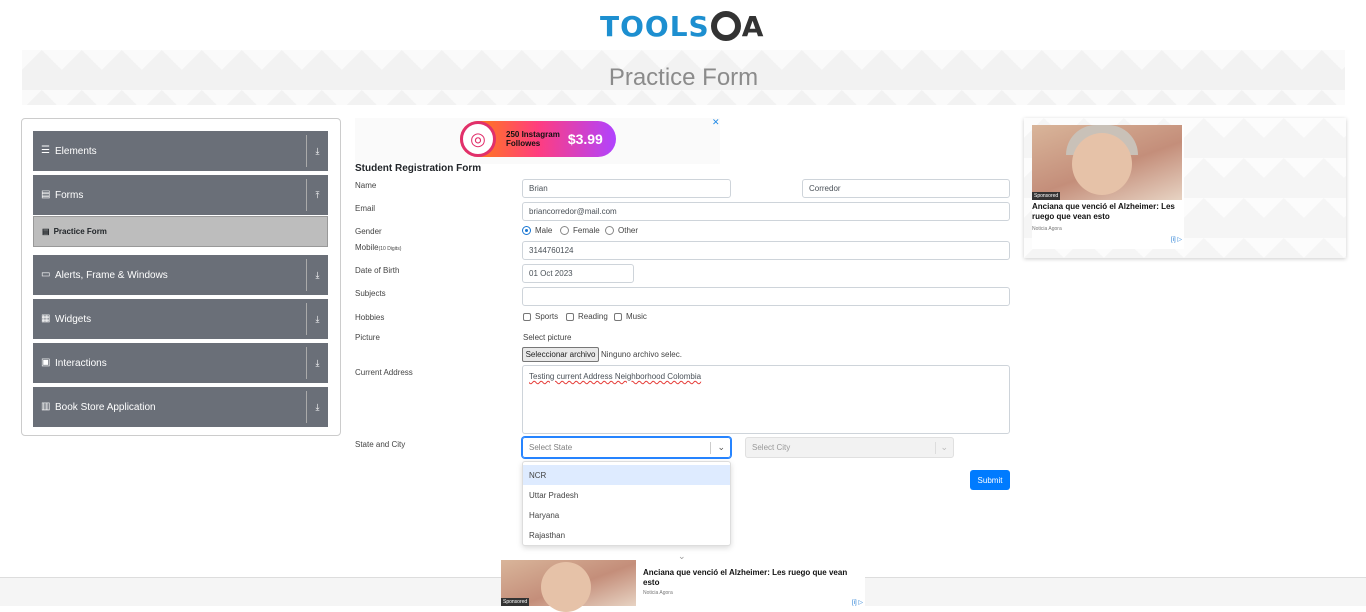 The height and width of the screenshot is (612, 1366). I want to click on sidebar-item-practice-form: ▤ Practice Form, so click(180, 231).